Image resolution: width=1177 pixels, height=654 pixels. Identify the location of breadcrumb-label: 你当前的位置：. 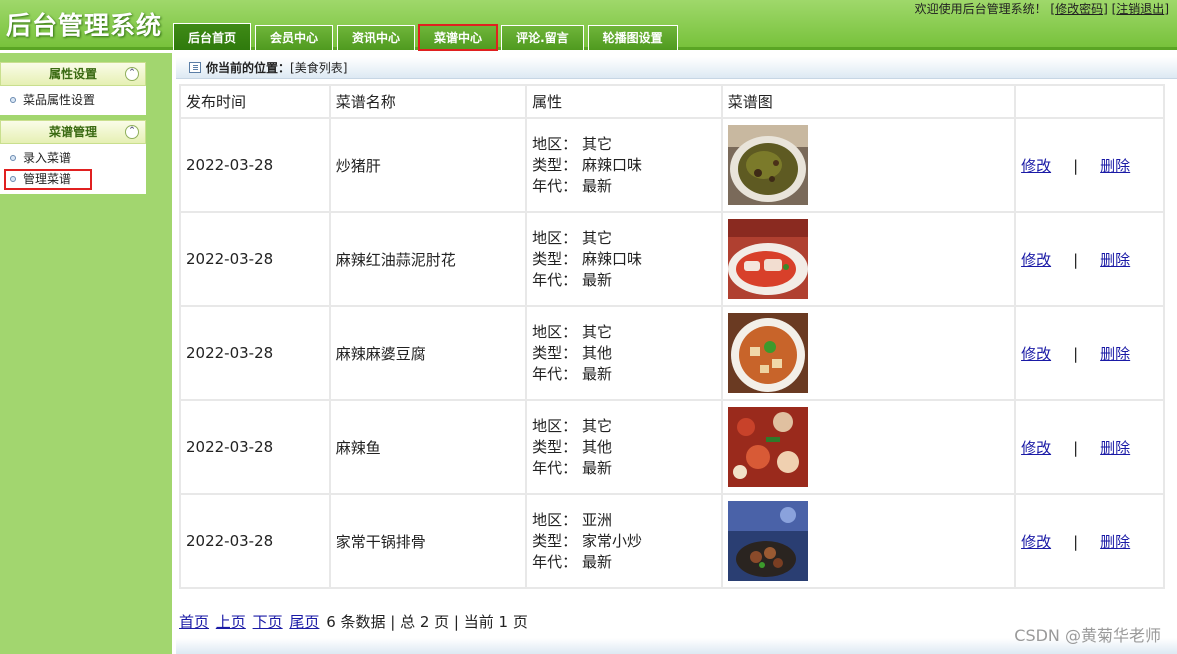
(248, 68).